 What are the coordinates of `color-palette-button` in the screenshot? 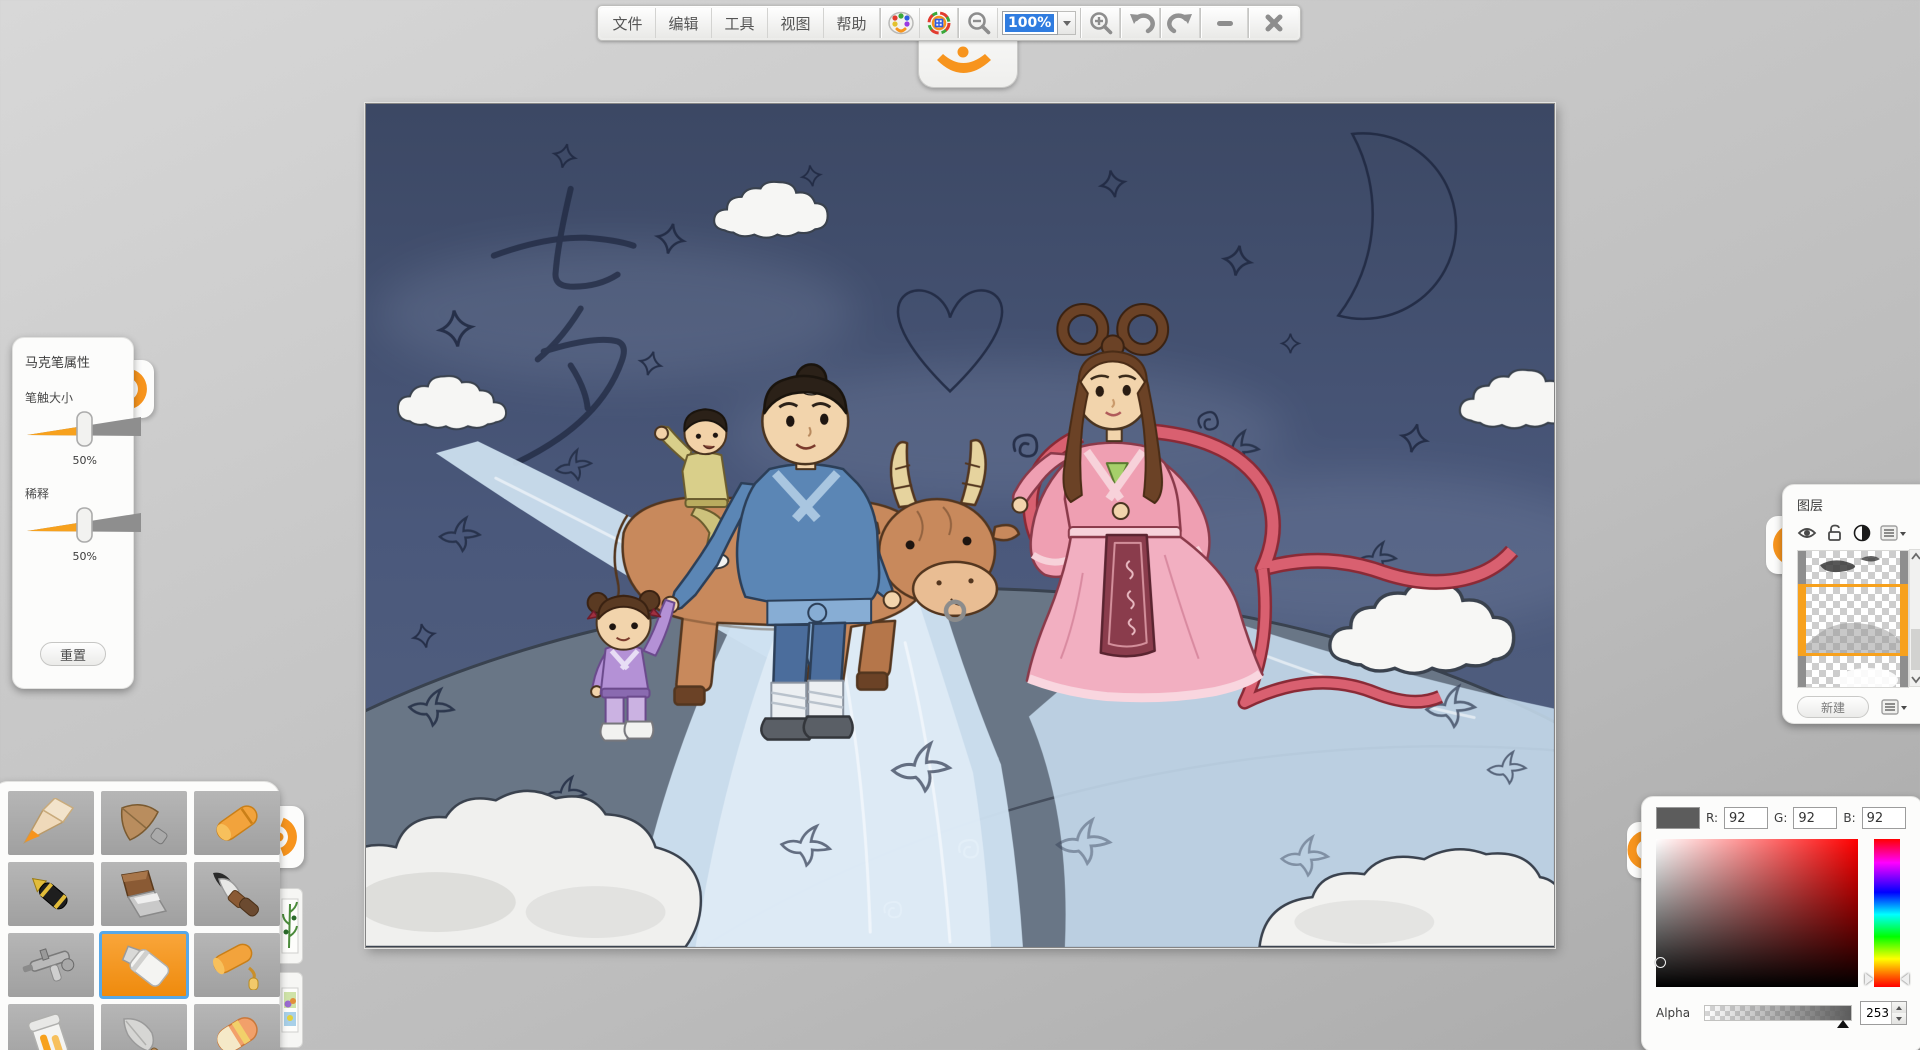 It's located at (901, 23).